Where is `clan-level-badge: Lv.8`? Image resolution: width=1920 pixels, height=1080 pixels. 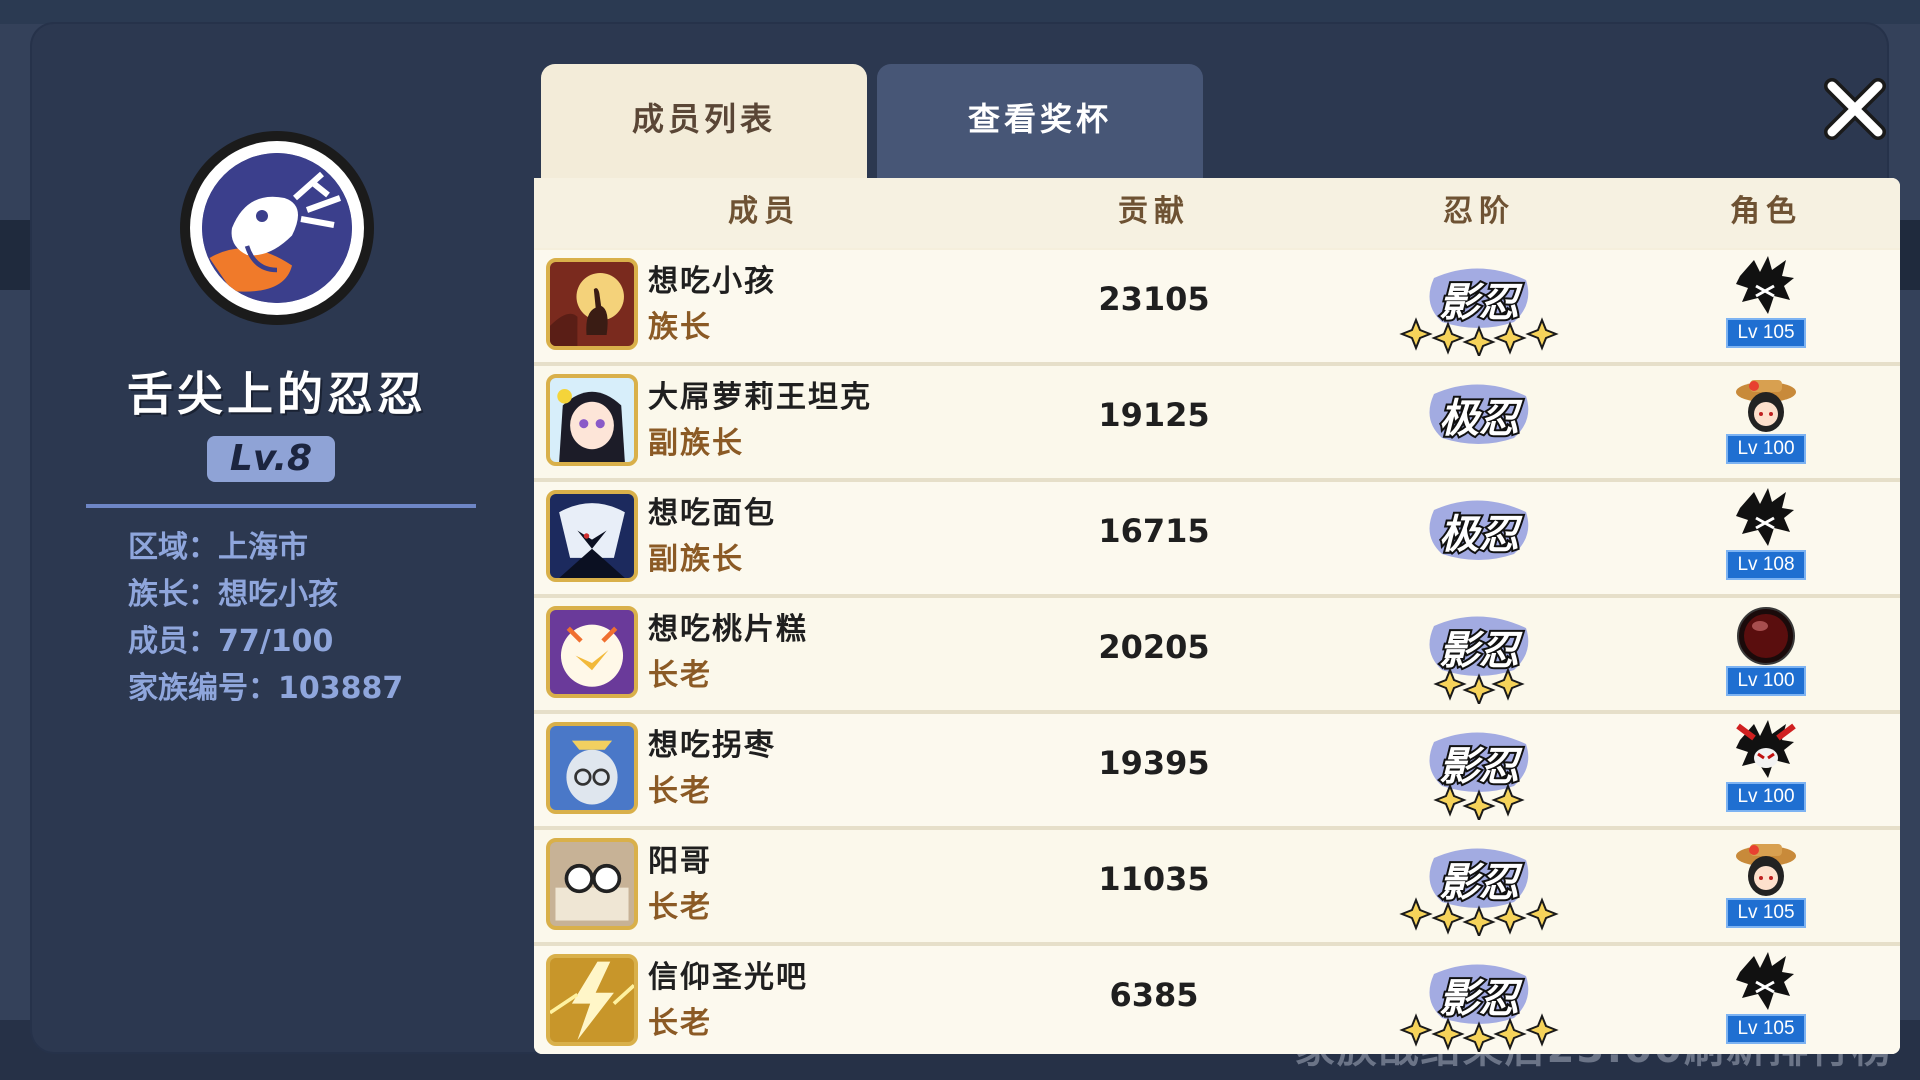
clan-level-badge: Lv.8 is located at coordinates (271, 459).